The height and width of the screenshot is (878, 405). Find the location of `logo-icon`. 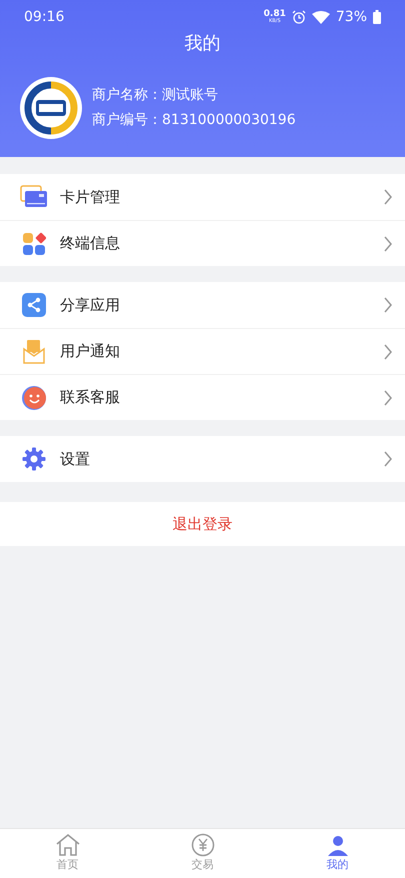

logo-icon is located at coordinates (51, 108).